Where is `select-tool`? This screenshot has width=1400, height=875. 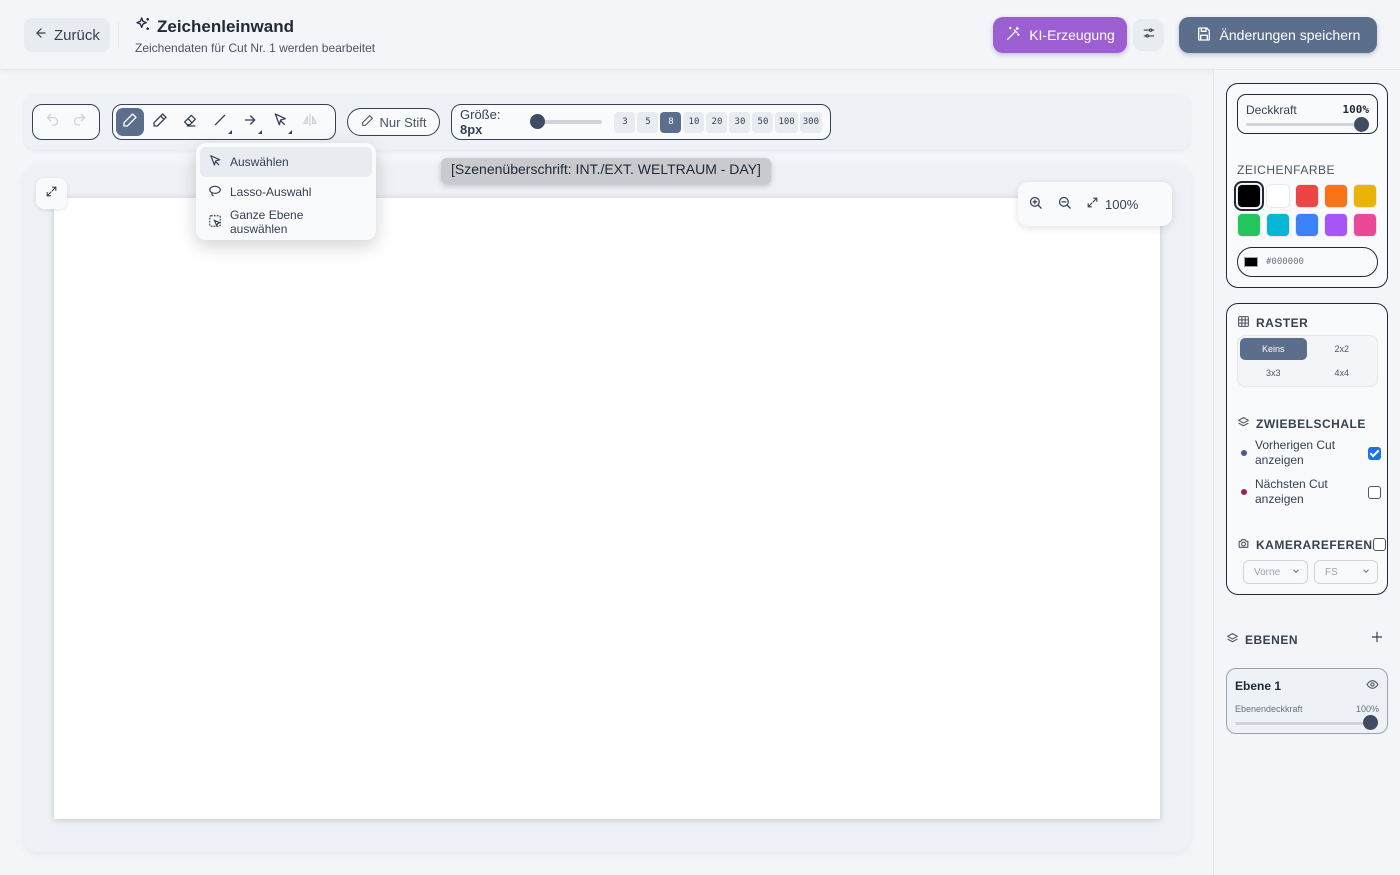 select-tool is located at coordinates (280, 122).